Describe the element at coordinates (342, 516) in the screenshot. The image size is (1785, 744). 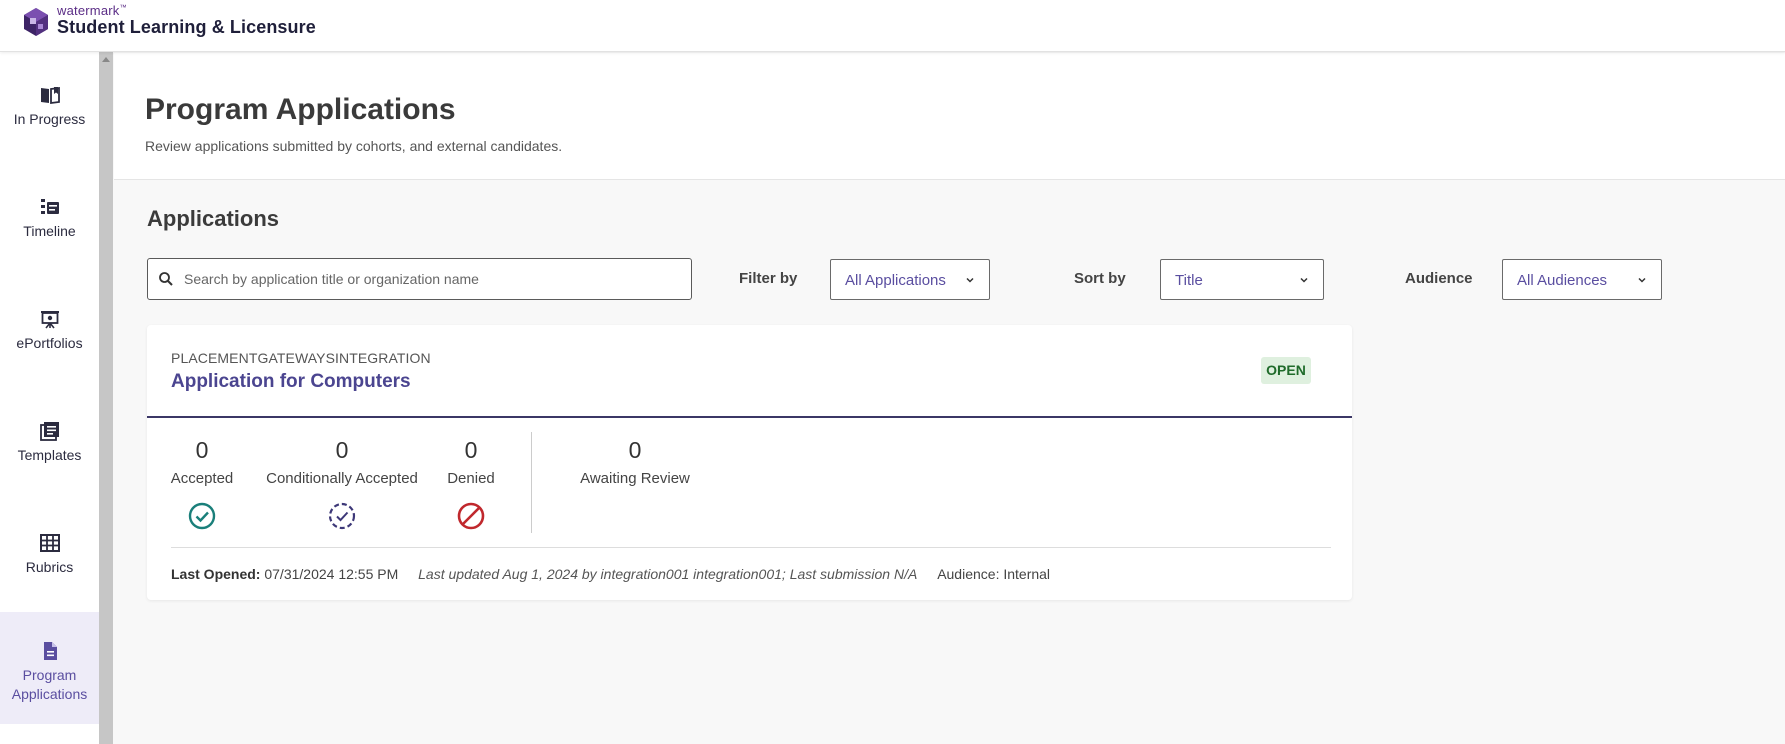
I see `dashed-check-circle-icon` at that location.